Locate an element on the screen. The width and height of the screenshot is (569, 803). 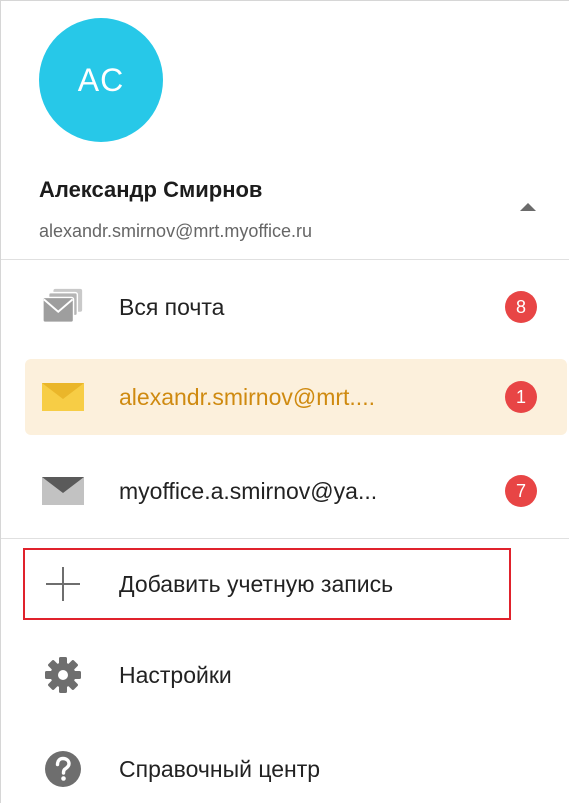
highlight-frame is located at coordinates (267, 584).